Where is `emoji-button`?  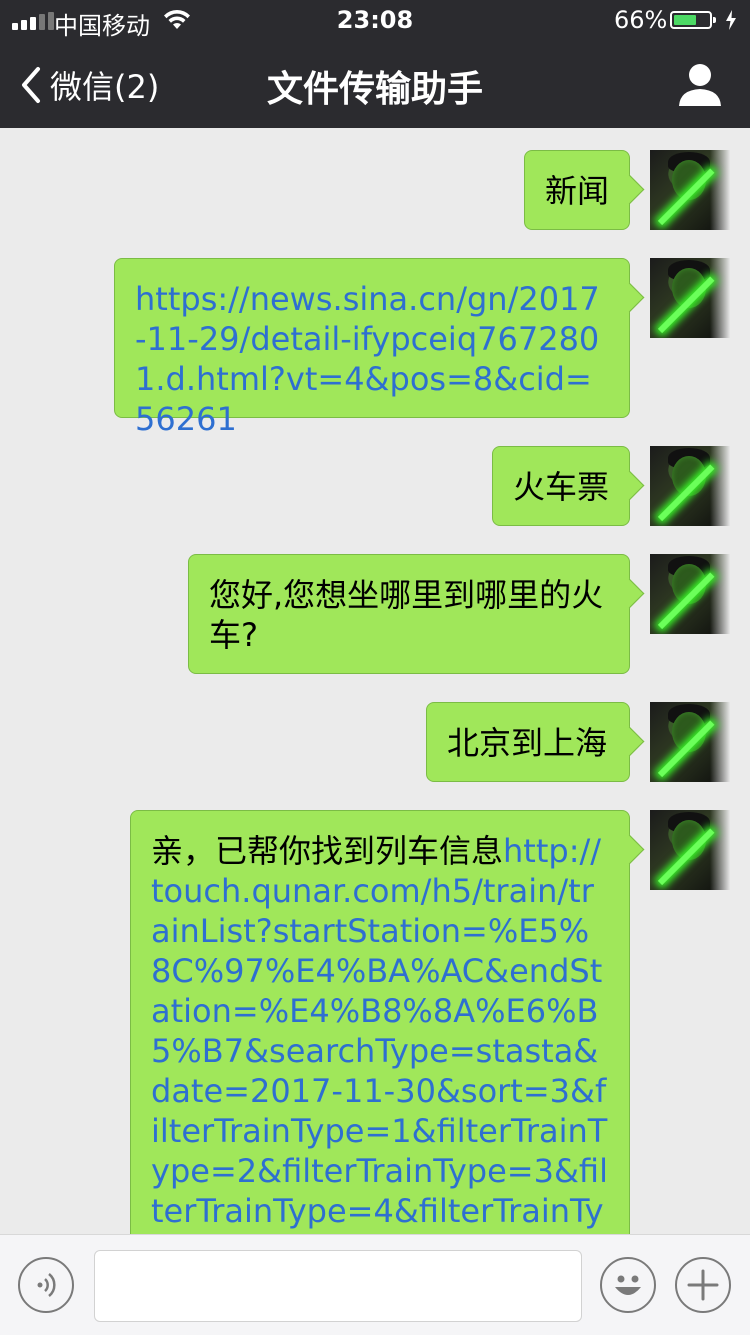
emoji-button is located at coordinates (628, 1285).